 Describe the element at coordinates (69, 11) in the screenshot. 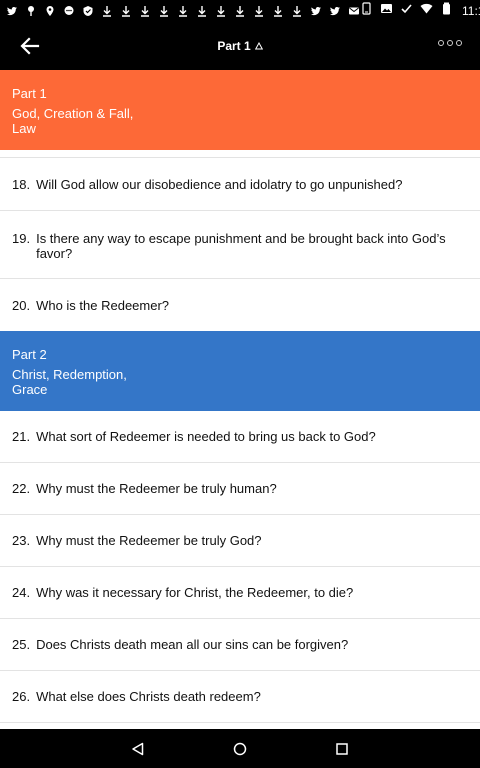

I see `chat-icon` at that location.